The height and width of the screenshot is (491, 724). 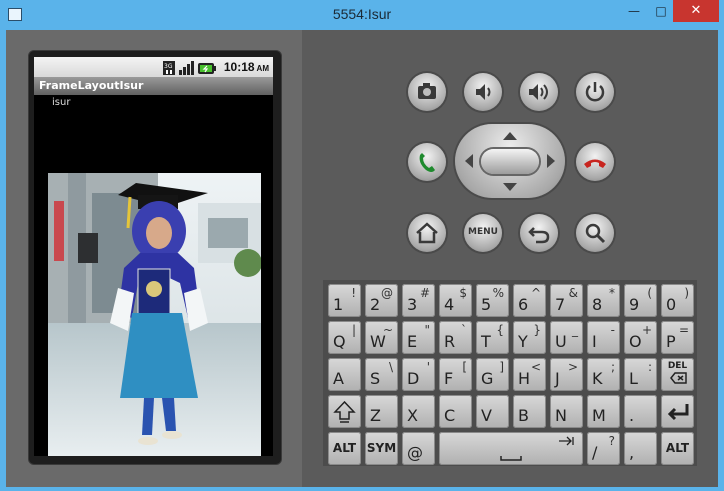 What do you see at coordinates (510, 161) in the screenshot?
I see `dpad-center-button` at bounding box center [510, 161].